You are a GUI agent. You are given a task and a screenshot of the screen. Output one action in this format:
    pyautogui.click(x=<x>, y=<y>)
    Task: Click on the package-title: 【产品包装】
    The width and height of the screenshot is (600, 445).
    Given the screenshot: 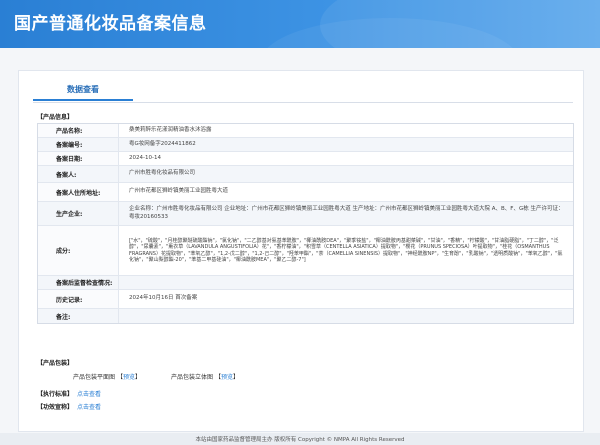 What is the action you would take?
    pyautogui.click(x=55, y=363)
    